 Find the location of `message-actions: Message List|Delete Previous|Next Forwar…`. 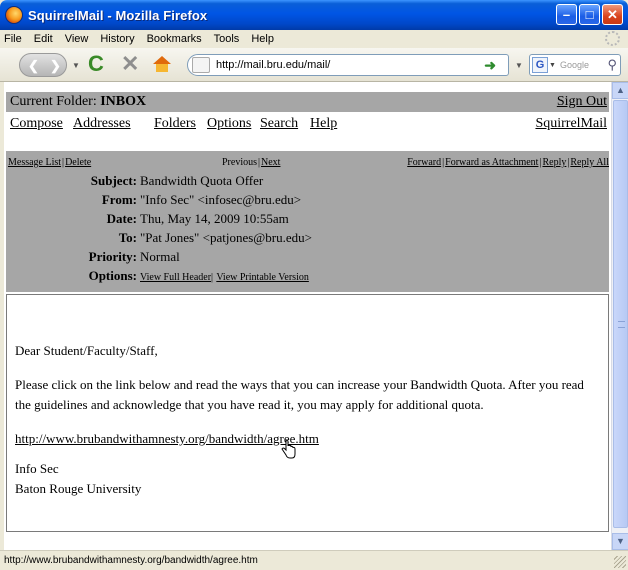

message-actions: Message List|Delete Previous|Next Forwar… is located at coordinates (308, 162).